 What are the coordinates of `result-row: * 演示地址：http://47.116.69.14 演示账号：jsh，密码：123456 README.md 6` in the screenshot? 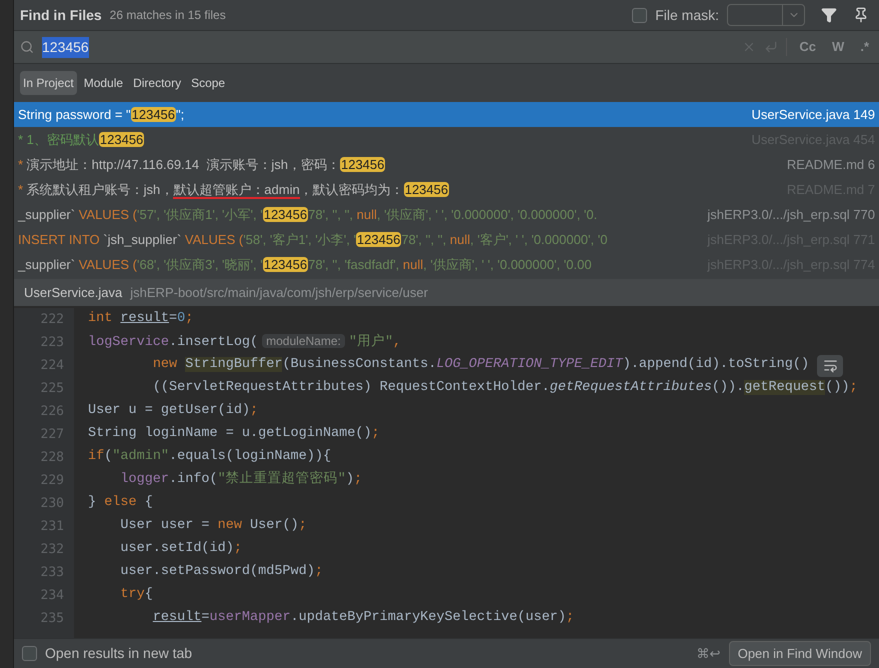 It's located at (446, 164).